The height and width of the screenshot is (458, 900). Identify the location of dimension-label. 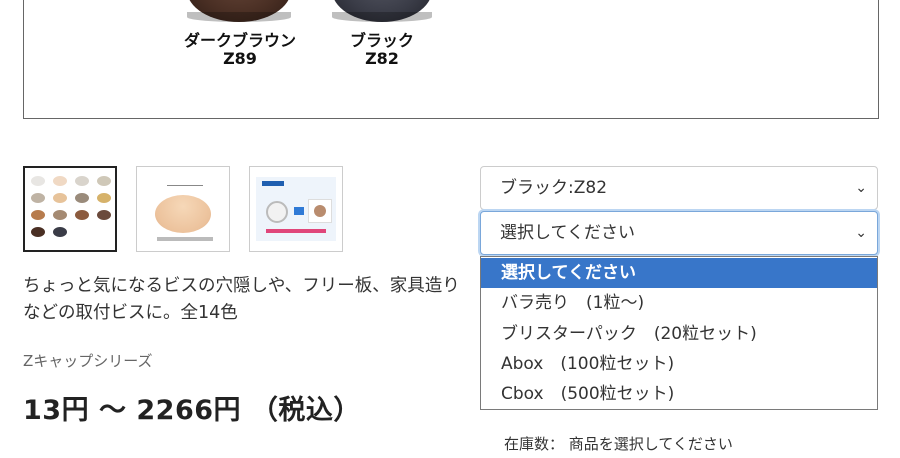
(185, 239).